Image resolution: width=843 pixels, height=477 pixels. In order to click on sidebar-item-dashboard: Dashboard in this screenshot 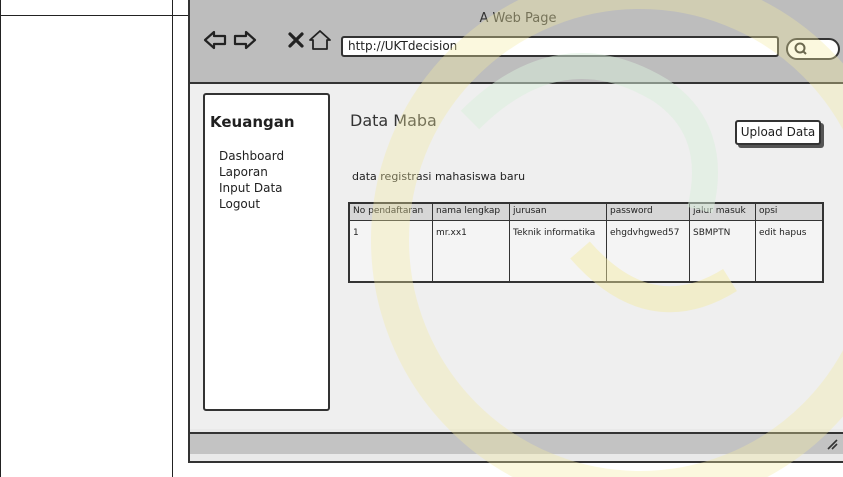, I will do `click(251, 156)`.